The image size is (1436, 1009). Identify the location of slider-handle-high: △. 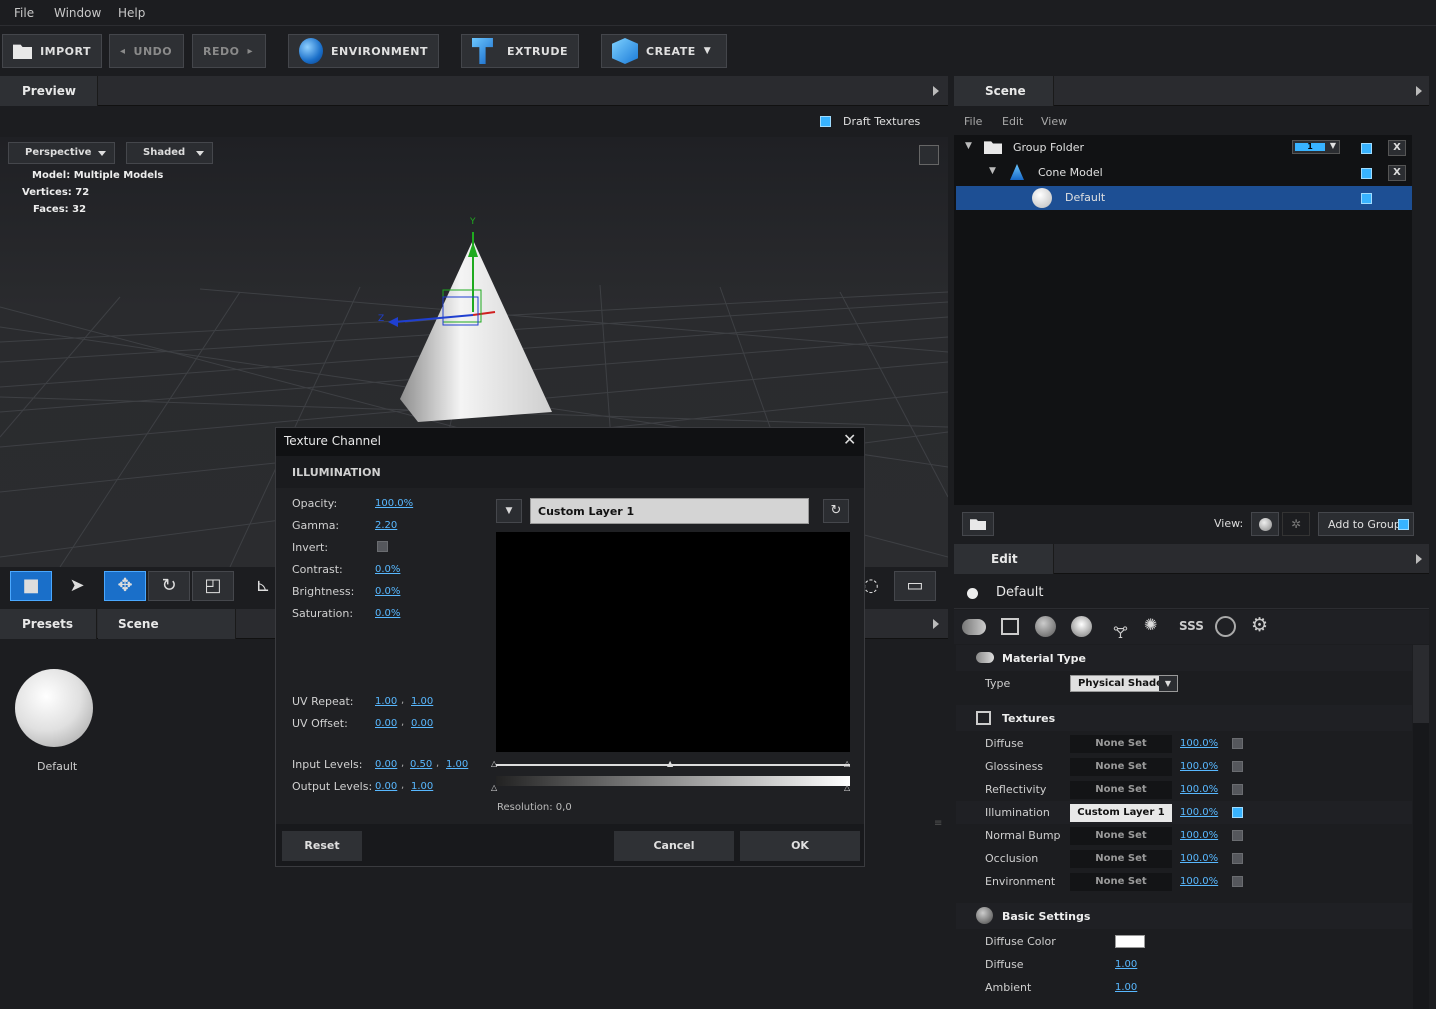
(847, 763).